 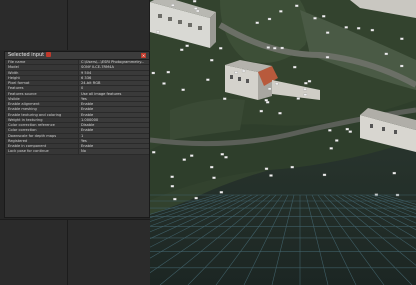 What do you see at coordinates (114, 77) in the screenshot?
I see `property-value: 6 336` at bounding box center [114, 77].